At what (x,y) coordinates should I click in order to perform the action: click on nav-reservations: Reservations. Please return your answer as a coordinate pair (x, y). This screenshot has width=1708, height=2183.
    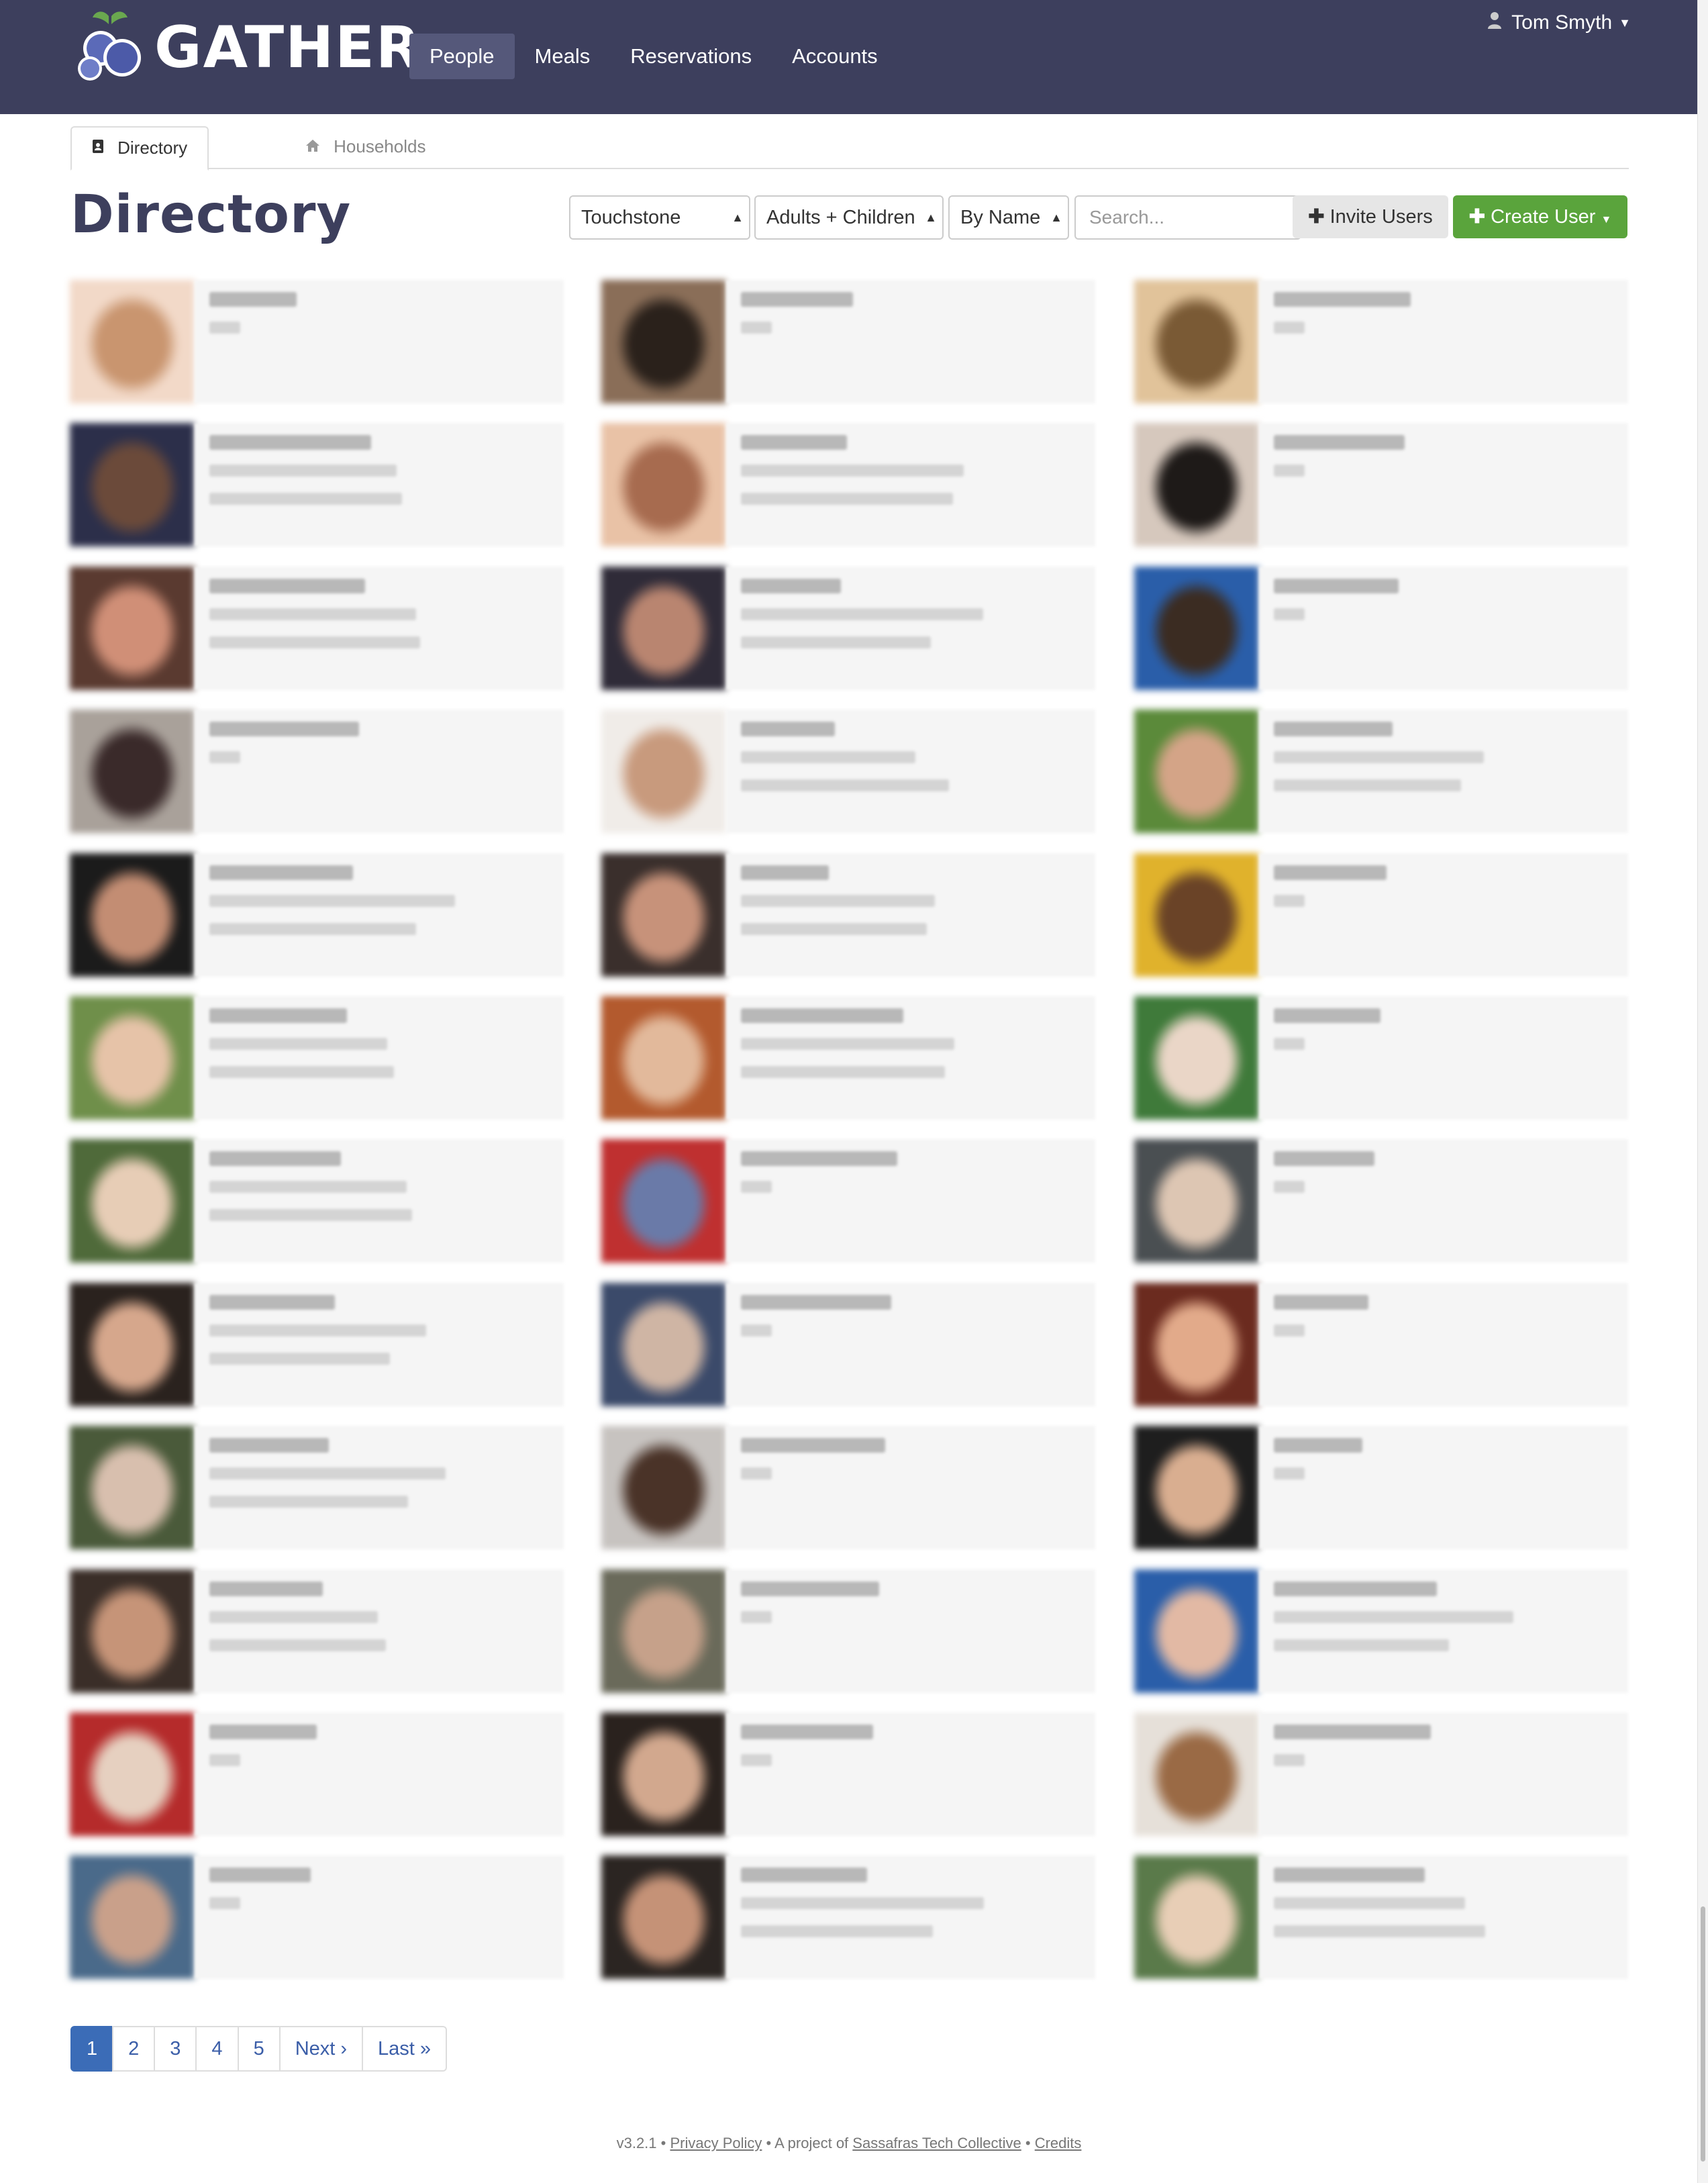
    Looking at the image, I should click on (691, 56).